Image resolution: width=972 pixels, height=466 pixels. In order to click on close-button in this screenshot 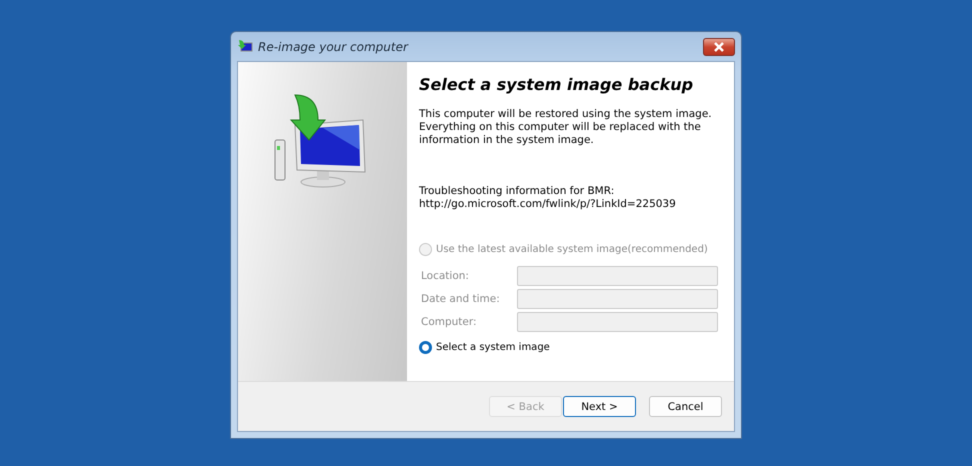, I will do `click(719, 47)`.